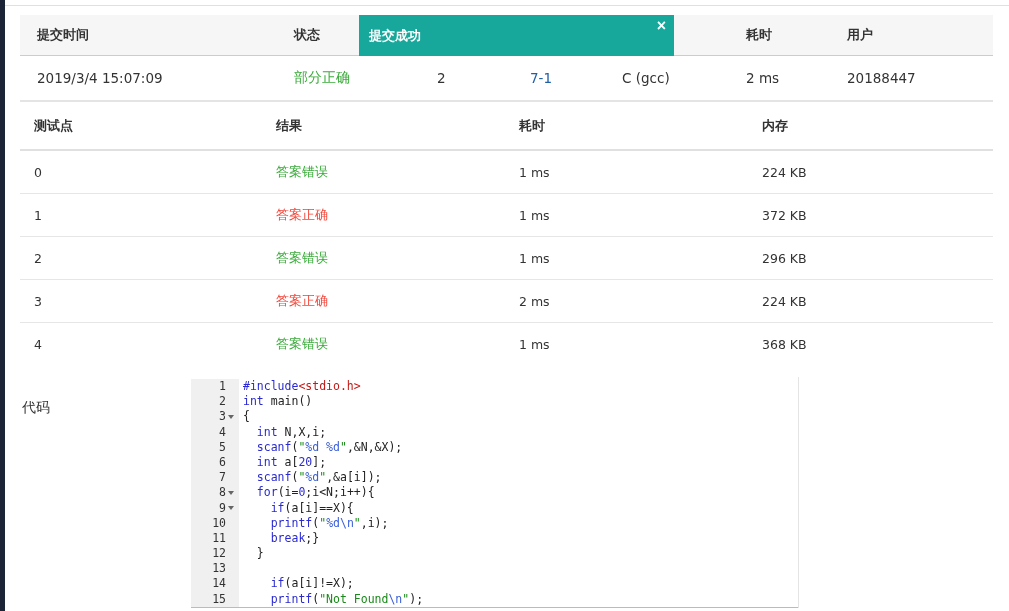  What do you see at coordinates (219, 569) in the screenshot?
I see `line-number: 13` at bounding box center [219, 569].